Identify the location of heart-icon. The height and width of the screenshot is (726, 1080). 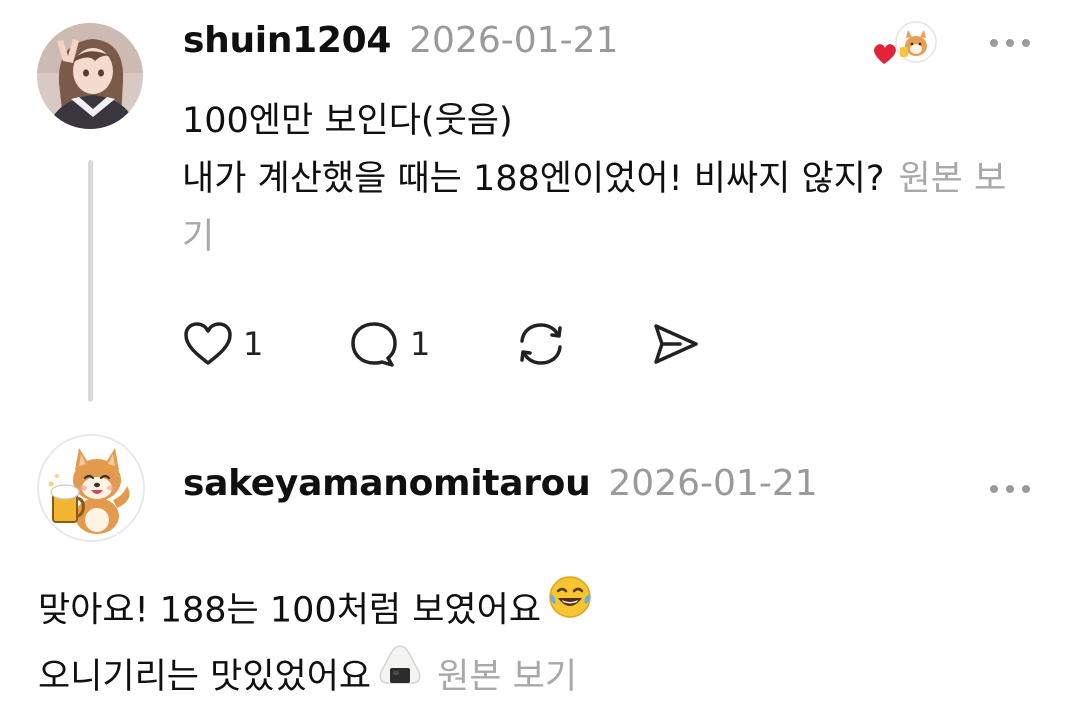
(208, 344).